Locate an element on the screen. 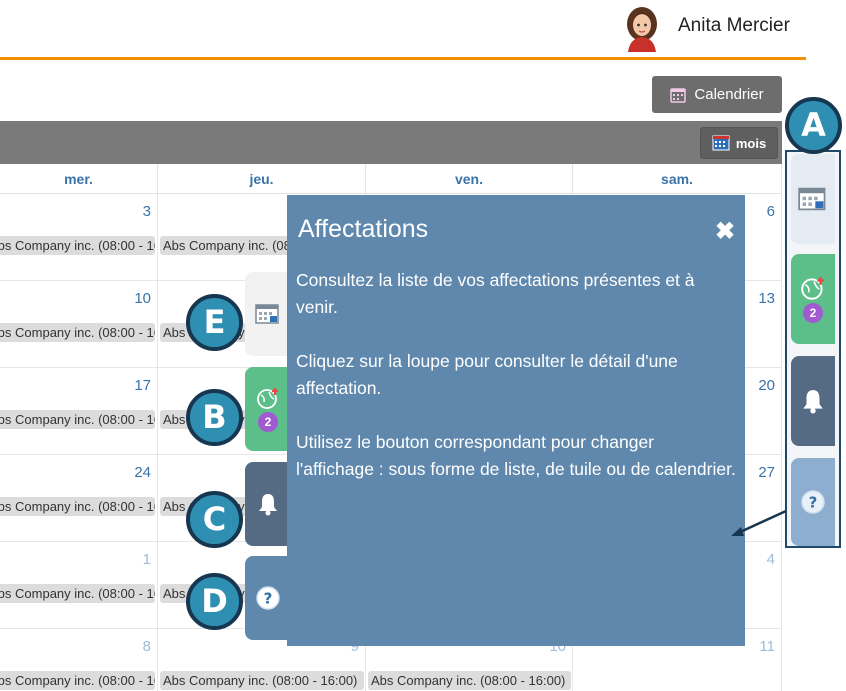  day-header: jeu. is located at coordinates (262, 179).